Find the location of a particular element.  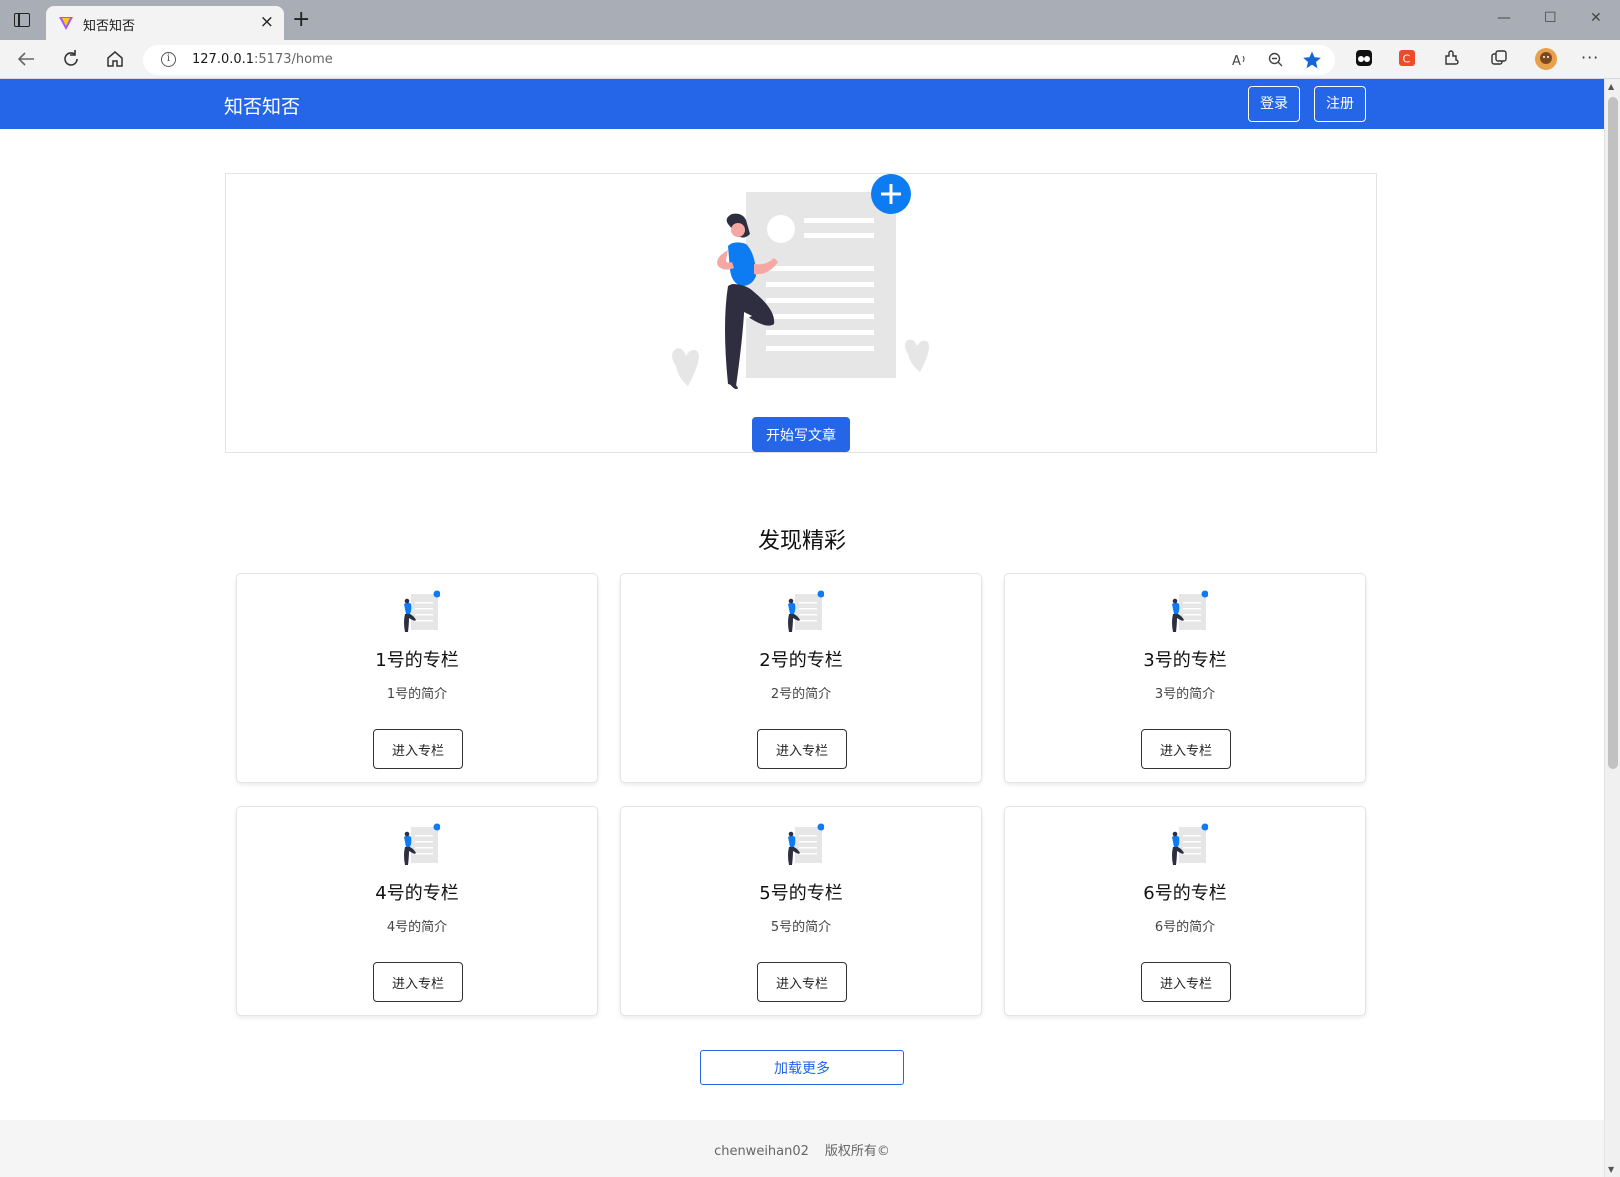

refresh-icon is located at coordinates (71, 59).